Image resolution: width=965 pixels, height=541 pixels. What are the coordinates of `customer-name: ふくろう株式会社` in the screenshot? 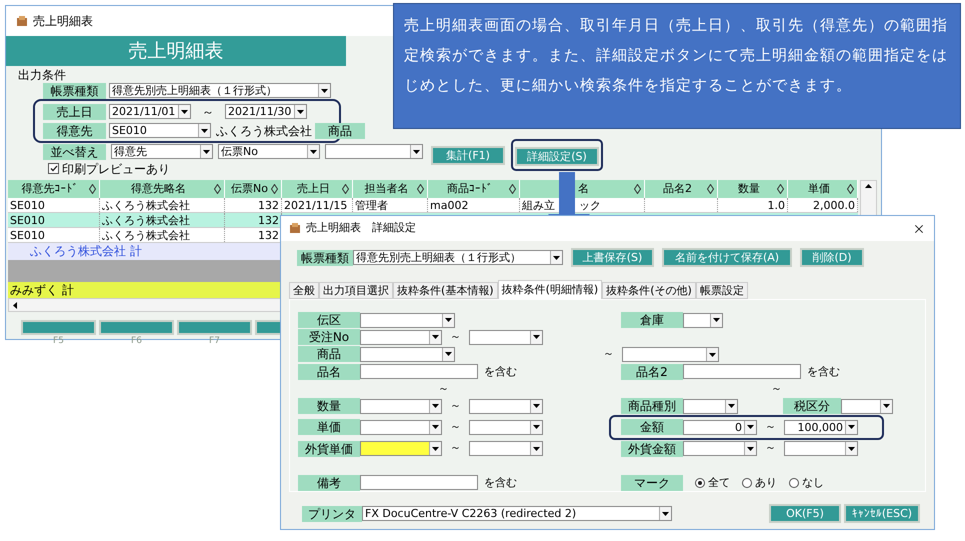 It's located at (264, 131).